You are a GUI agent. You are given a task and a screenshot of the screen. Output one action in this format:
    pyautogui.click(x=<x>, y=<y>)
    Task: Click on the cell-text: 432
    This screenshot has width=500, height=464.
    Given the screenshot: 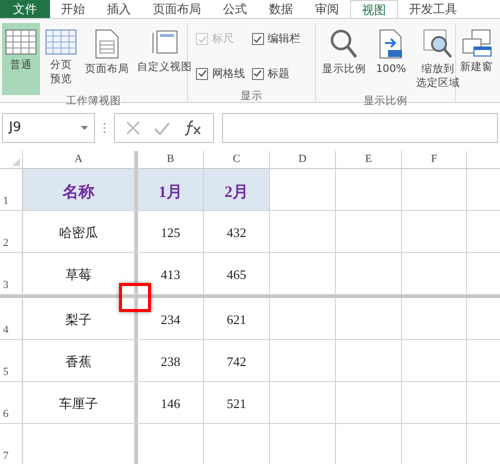 What is the action you would take?
    pyautogui.click(x=236, y=233)
    